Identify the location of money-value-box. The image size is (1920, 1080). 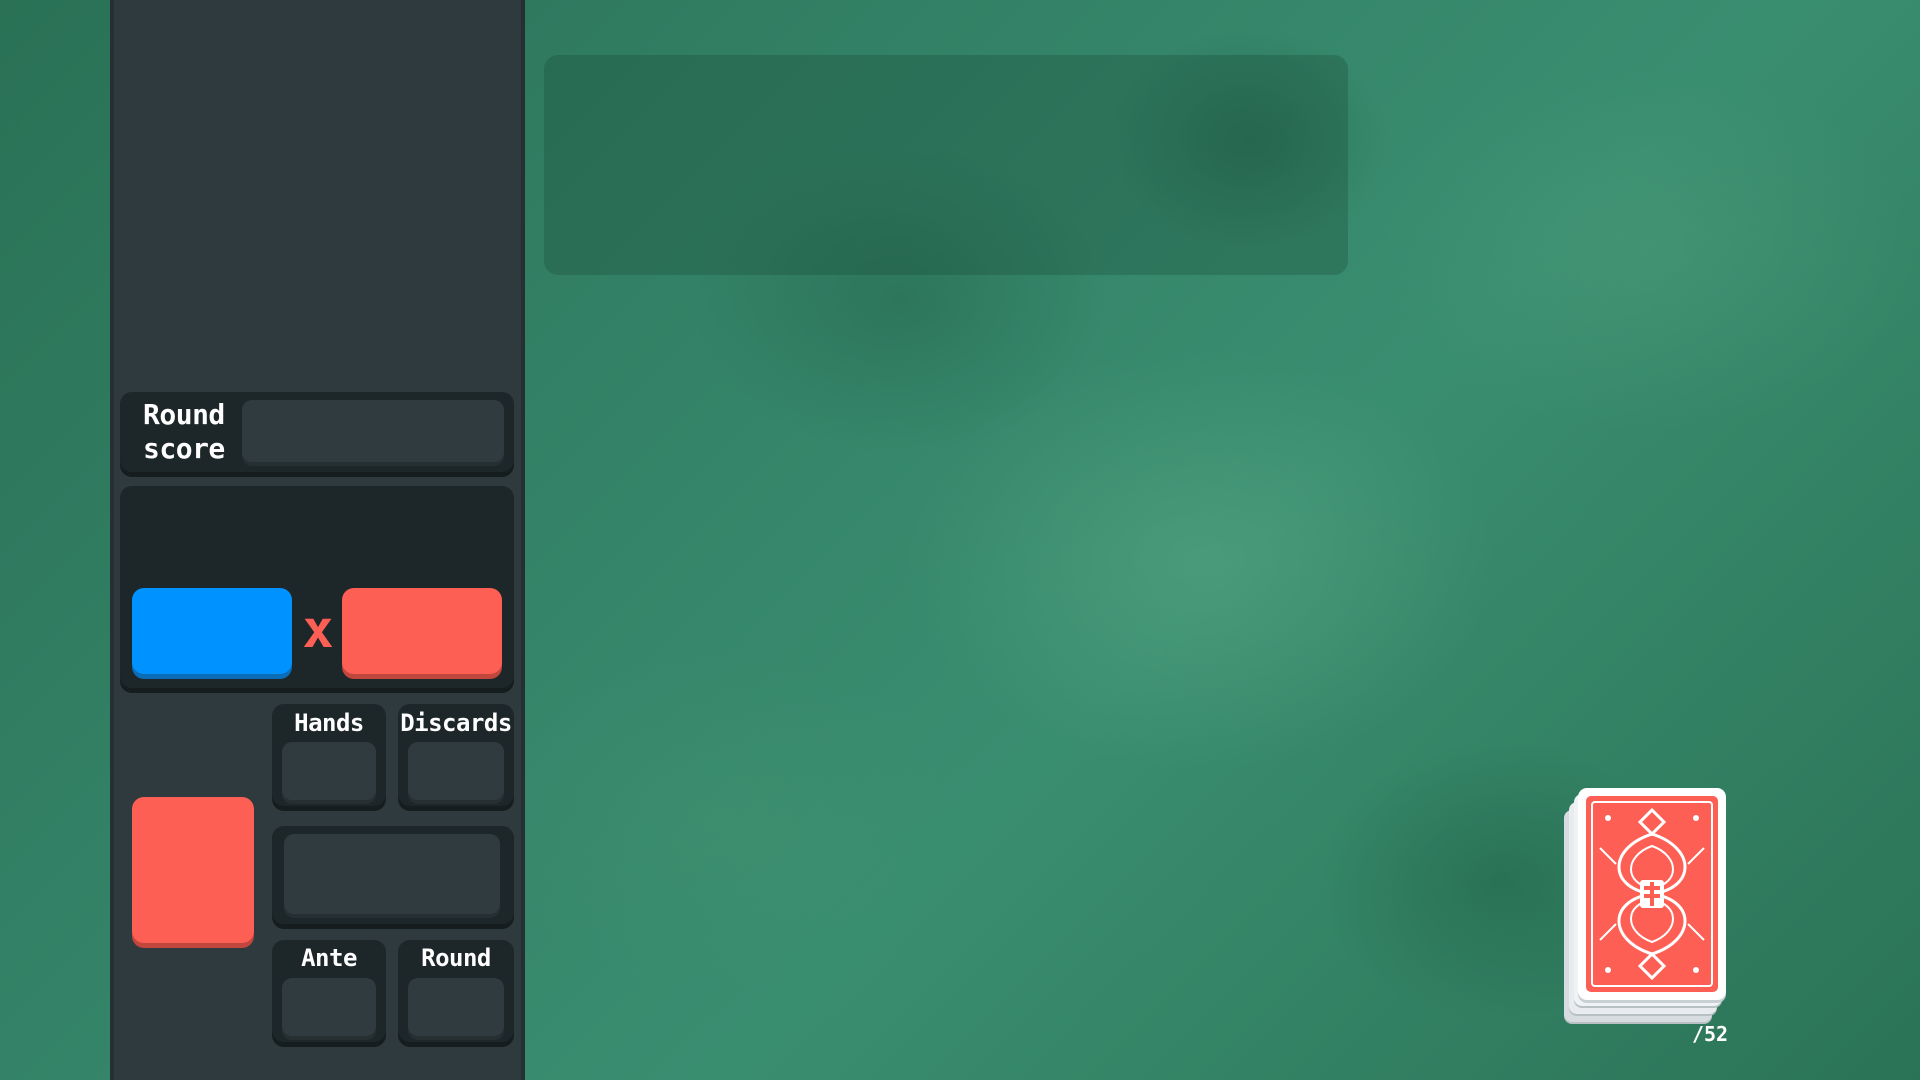
(392, 874).